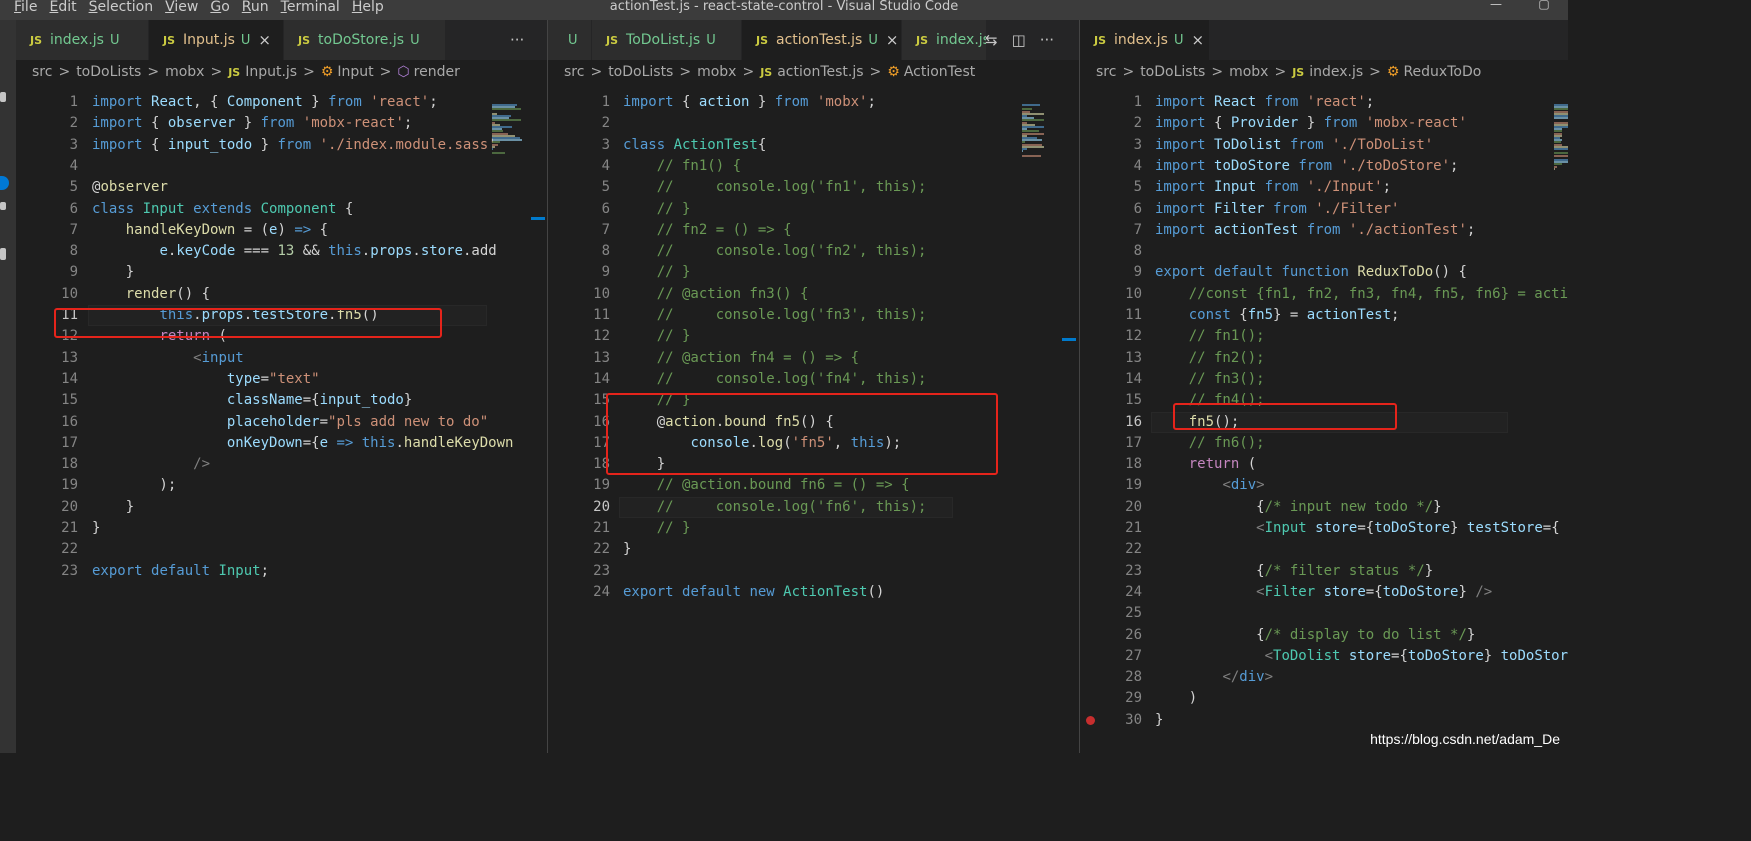  What do you see at coordinates (1442, 72) in the screenshot?
I see `breadcrumb-item: ReduxToDo` at bounding box center [1442, 72].